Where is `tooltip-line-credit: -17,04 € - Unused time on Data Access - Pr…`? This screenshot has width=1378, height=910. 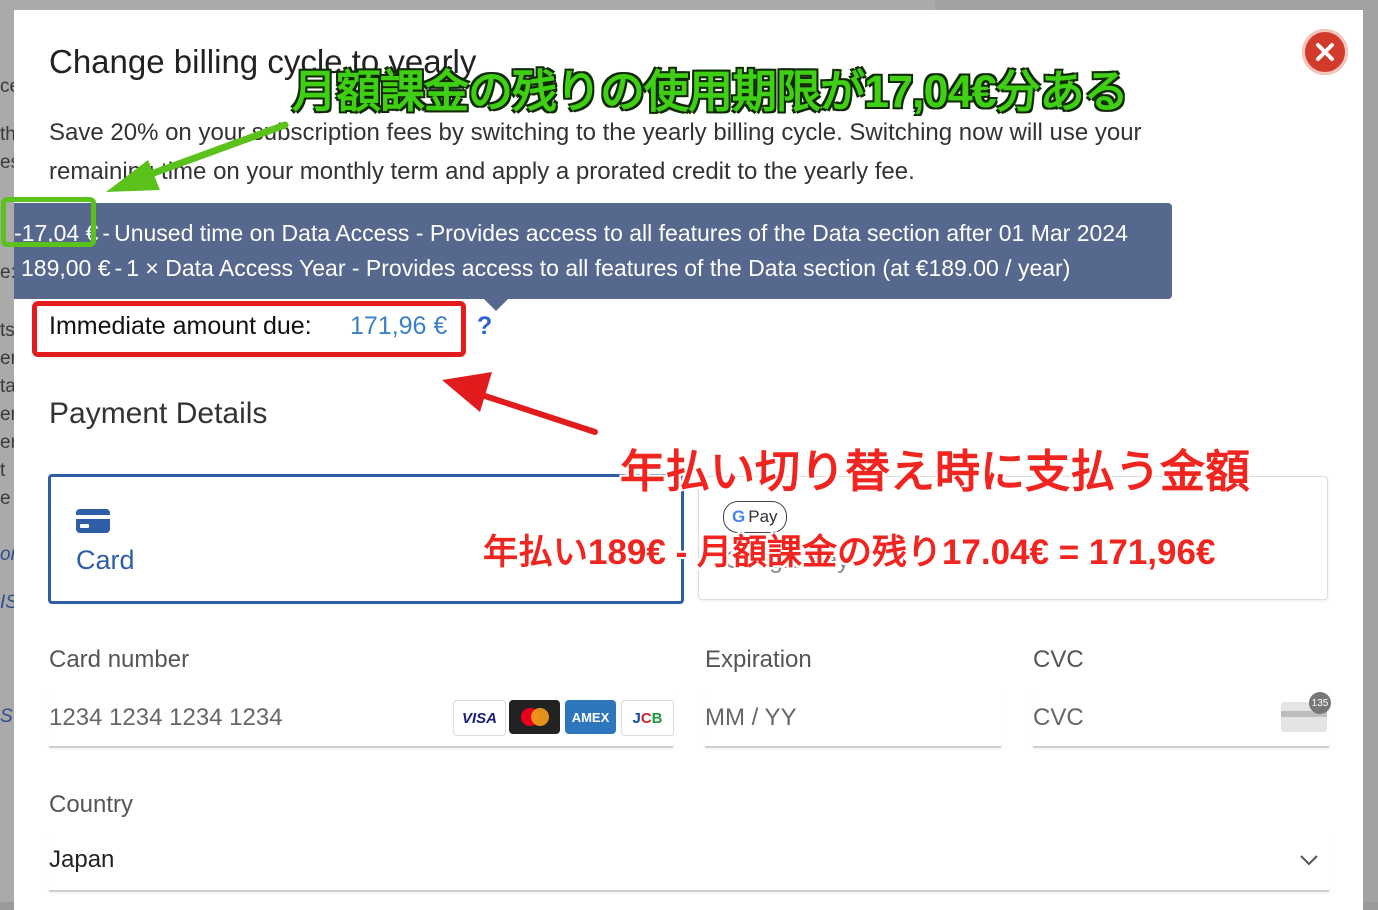
tooltip-line-credit: -17,04 € - Unused time on Data Access - Pr… is located at coordinates (571, 233).